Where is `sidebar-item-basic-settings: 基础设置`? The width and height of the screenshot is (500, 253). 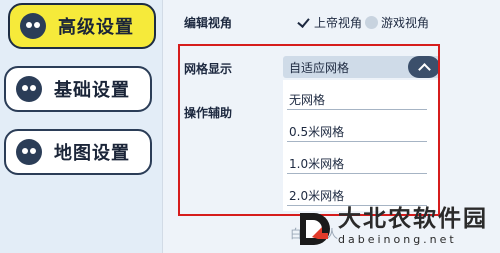 sidebar-item-basic-settings: 基础设置 is located at coordinates (78, 89).